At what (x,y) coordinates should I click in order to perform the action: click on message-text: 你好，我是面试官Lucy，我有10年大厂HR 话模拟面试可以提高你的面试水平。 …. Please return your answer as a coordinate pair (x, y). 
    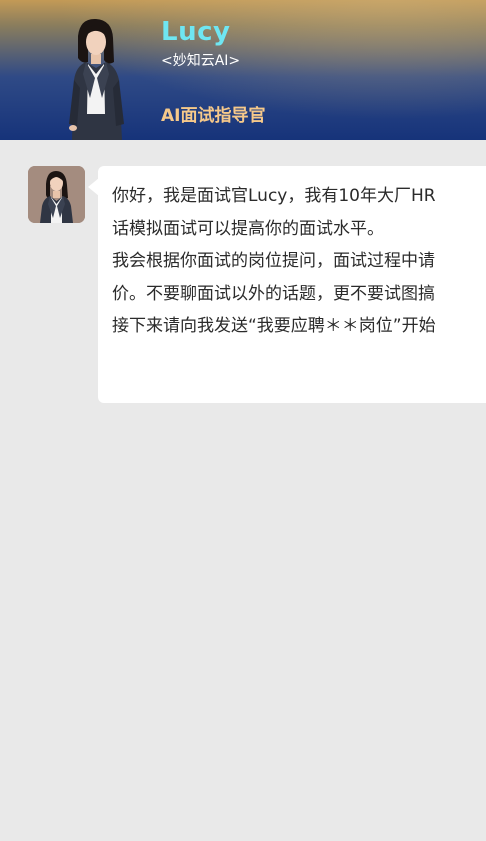
    Looking at the image, I should click on (299, 261).